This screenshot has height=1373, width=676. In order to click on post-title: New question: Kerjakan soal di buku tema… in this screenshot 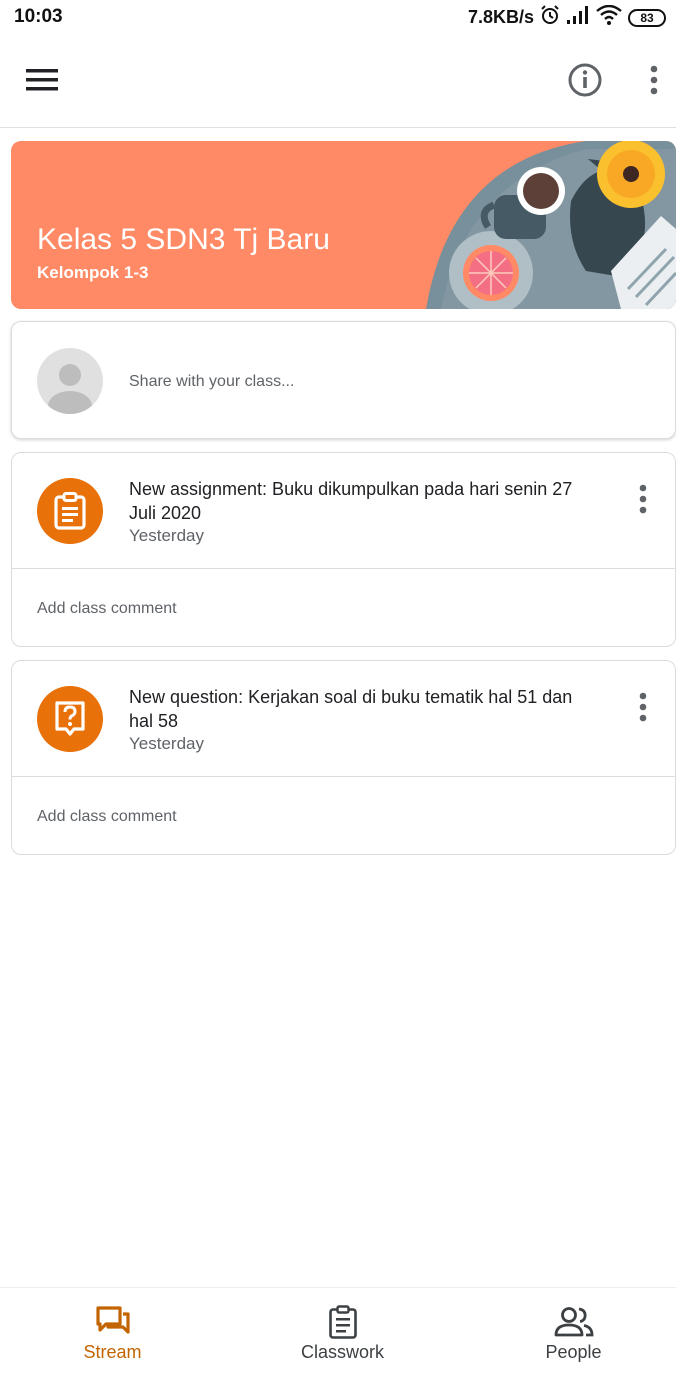, I will do `click(351, 709)`.